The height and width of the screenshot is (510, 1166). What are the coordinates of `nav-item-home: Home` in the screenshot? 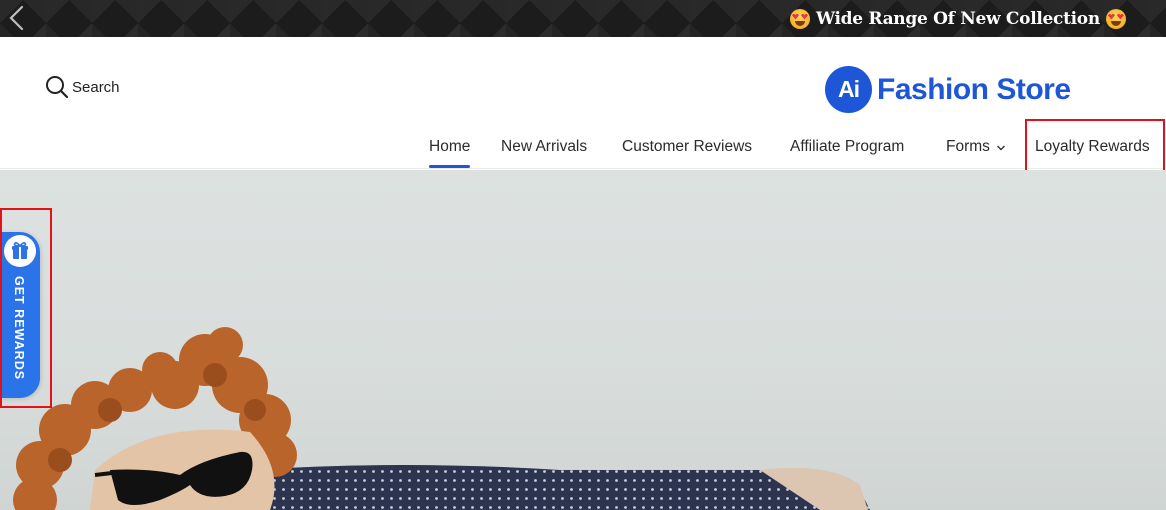 It's located at (450, 153).